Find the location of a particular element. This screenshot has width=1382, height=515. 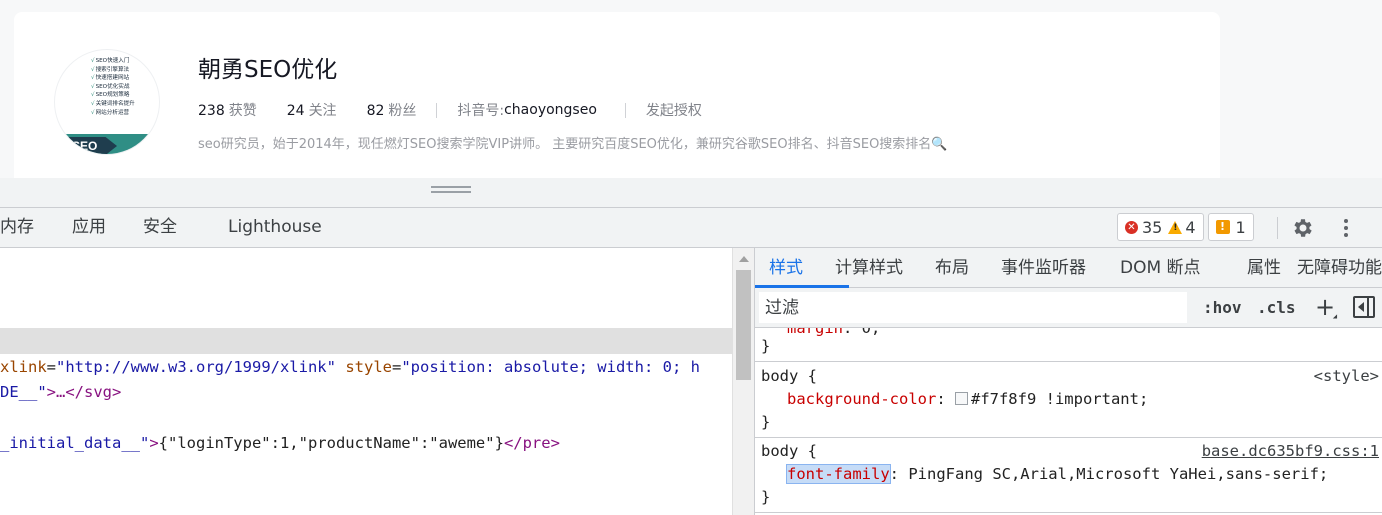

css-declaration: margin: 0; is located at coordinates (833, 334).